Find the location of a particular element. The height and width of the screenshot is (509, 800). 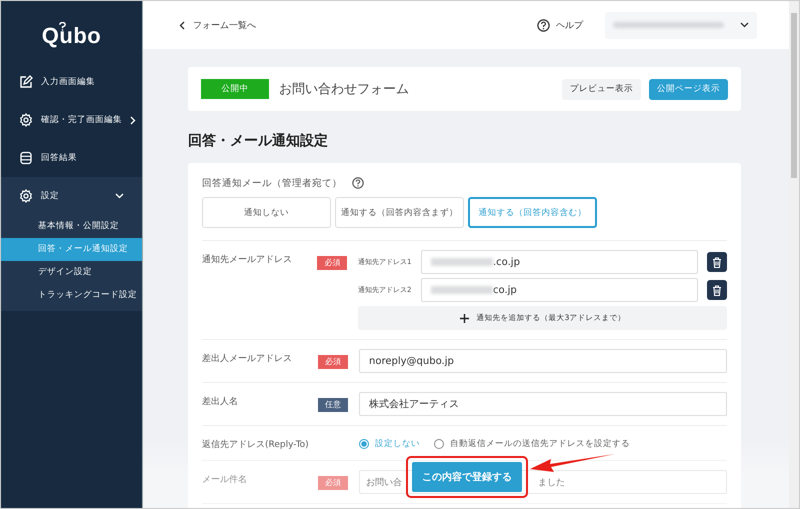

nav-label: 回答結果 is located at coordinates (59, 158).